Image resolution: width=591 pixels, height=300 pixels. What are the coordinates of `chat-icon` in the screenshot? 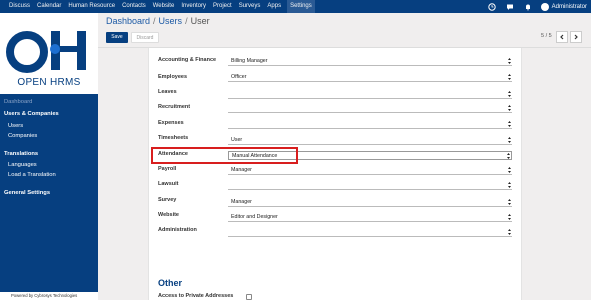 It's located at (510, 7).